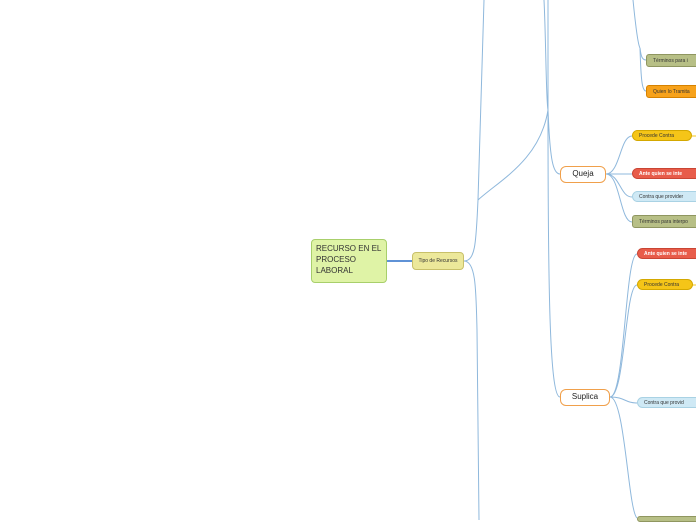  What do you see at coordinates (664, 173) in the screenshot?
I see `queja-ante-quien-node: Ante quien se inte` at bounding box center [664, 173].